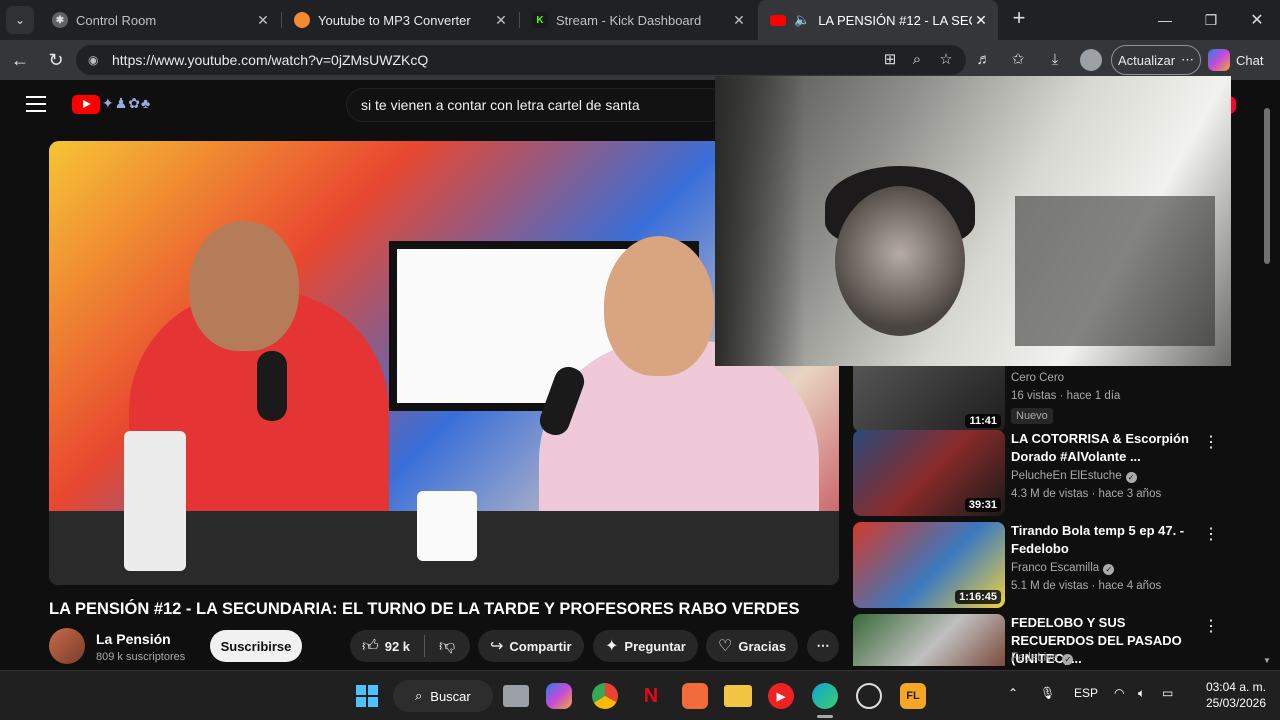 The height and width of the screenshot is (720, 1280). I want to click on new-tab-button: +, so click(1019, 18).